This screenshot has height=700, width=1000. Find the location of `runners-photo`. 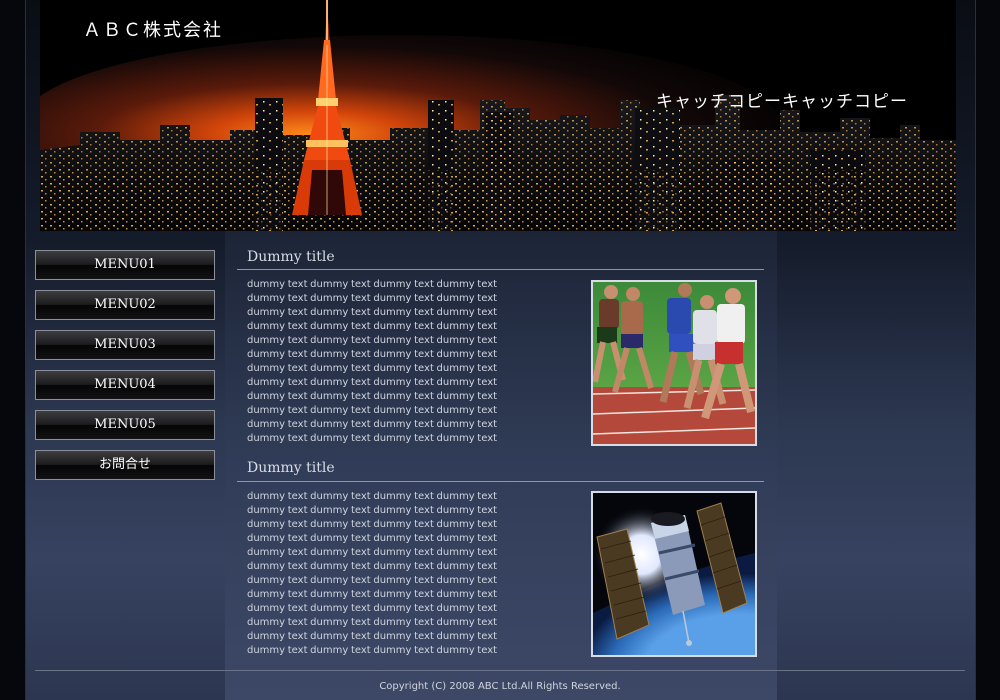

runners-photo is located at coordinates (674, 363).